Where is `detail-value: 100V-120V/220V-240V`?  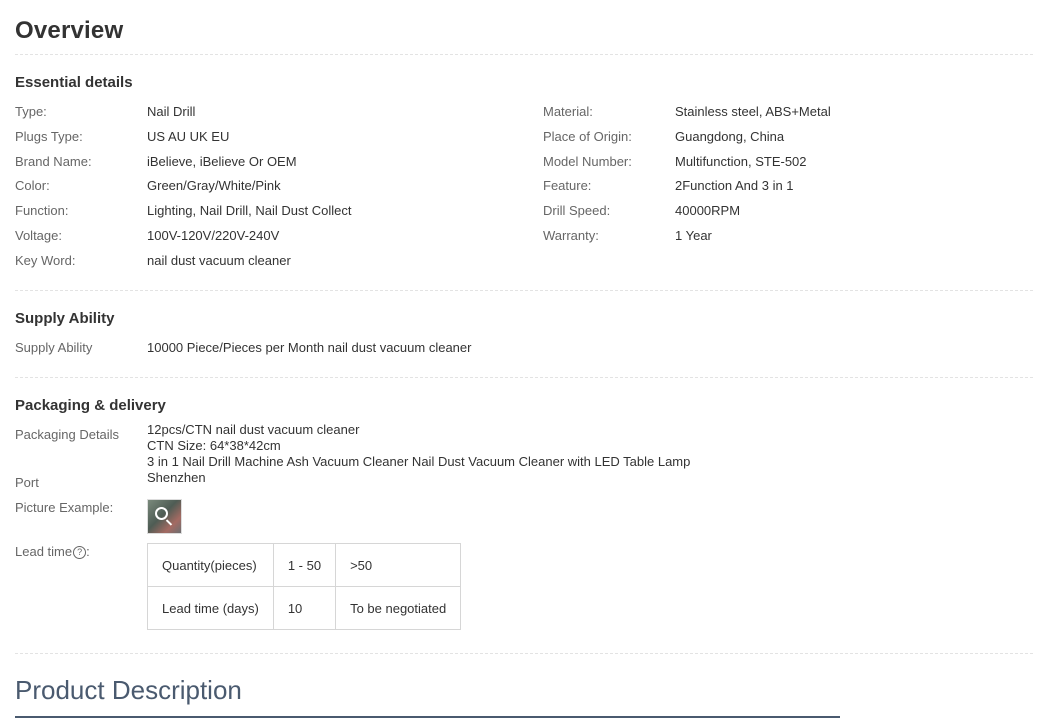 detail-value: 100V-120V/220V-240V is located at coordinates (213, 235).